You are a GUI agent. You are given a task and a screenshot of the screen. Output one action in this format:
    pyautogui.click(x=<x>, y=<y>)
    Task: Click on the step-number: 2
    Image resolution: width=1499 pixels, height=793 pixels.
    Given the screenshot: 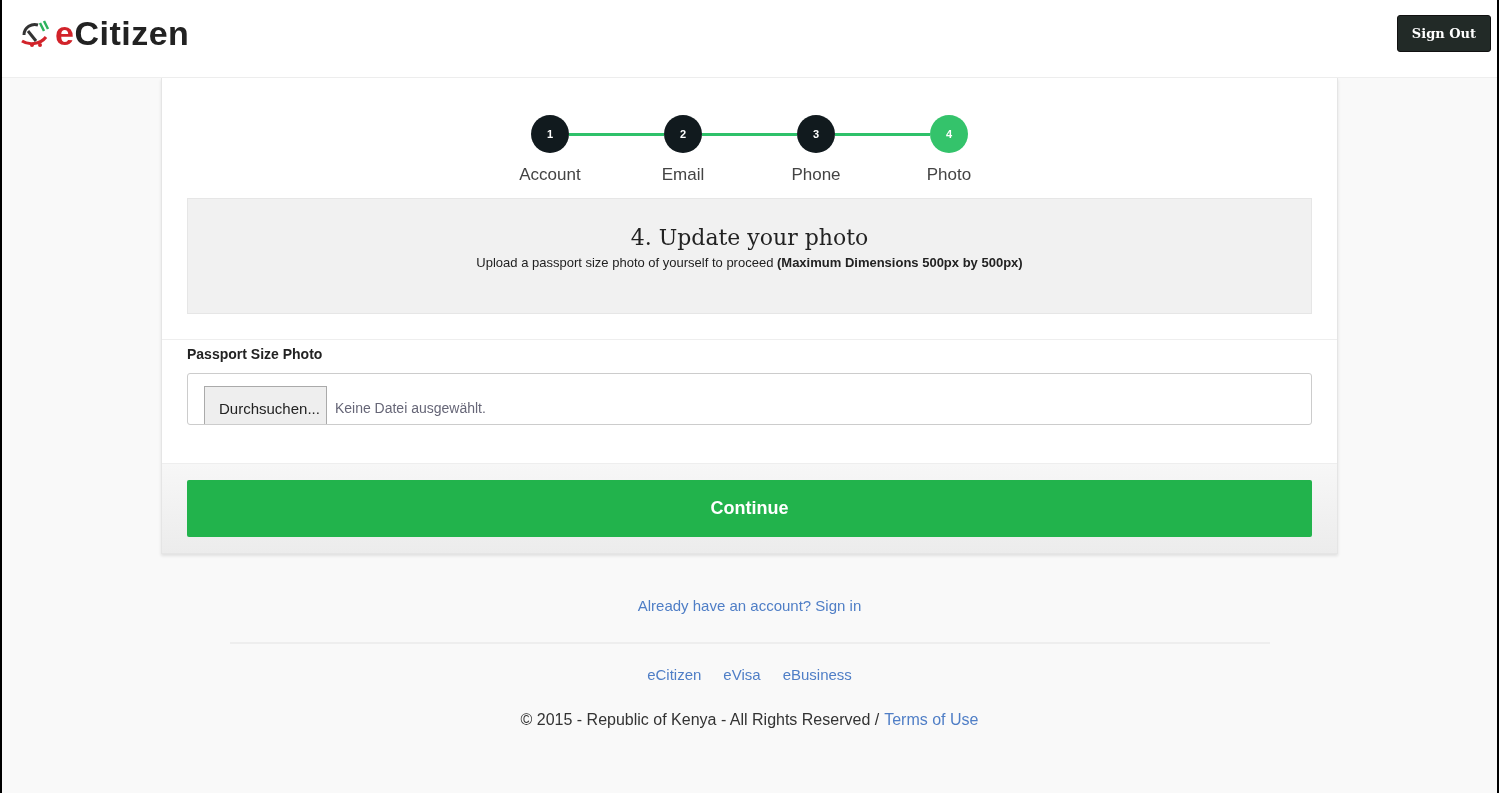 What is the action you would take?
    pyautogui.click(x=683, y=134)
    